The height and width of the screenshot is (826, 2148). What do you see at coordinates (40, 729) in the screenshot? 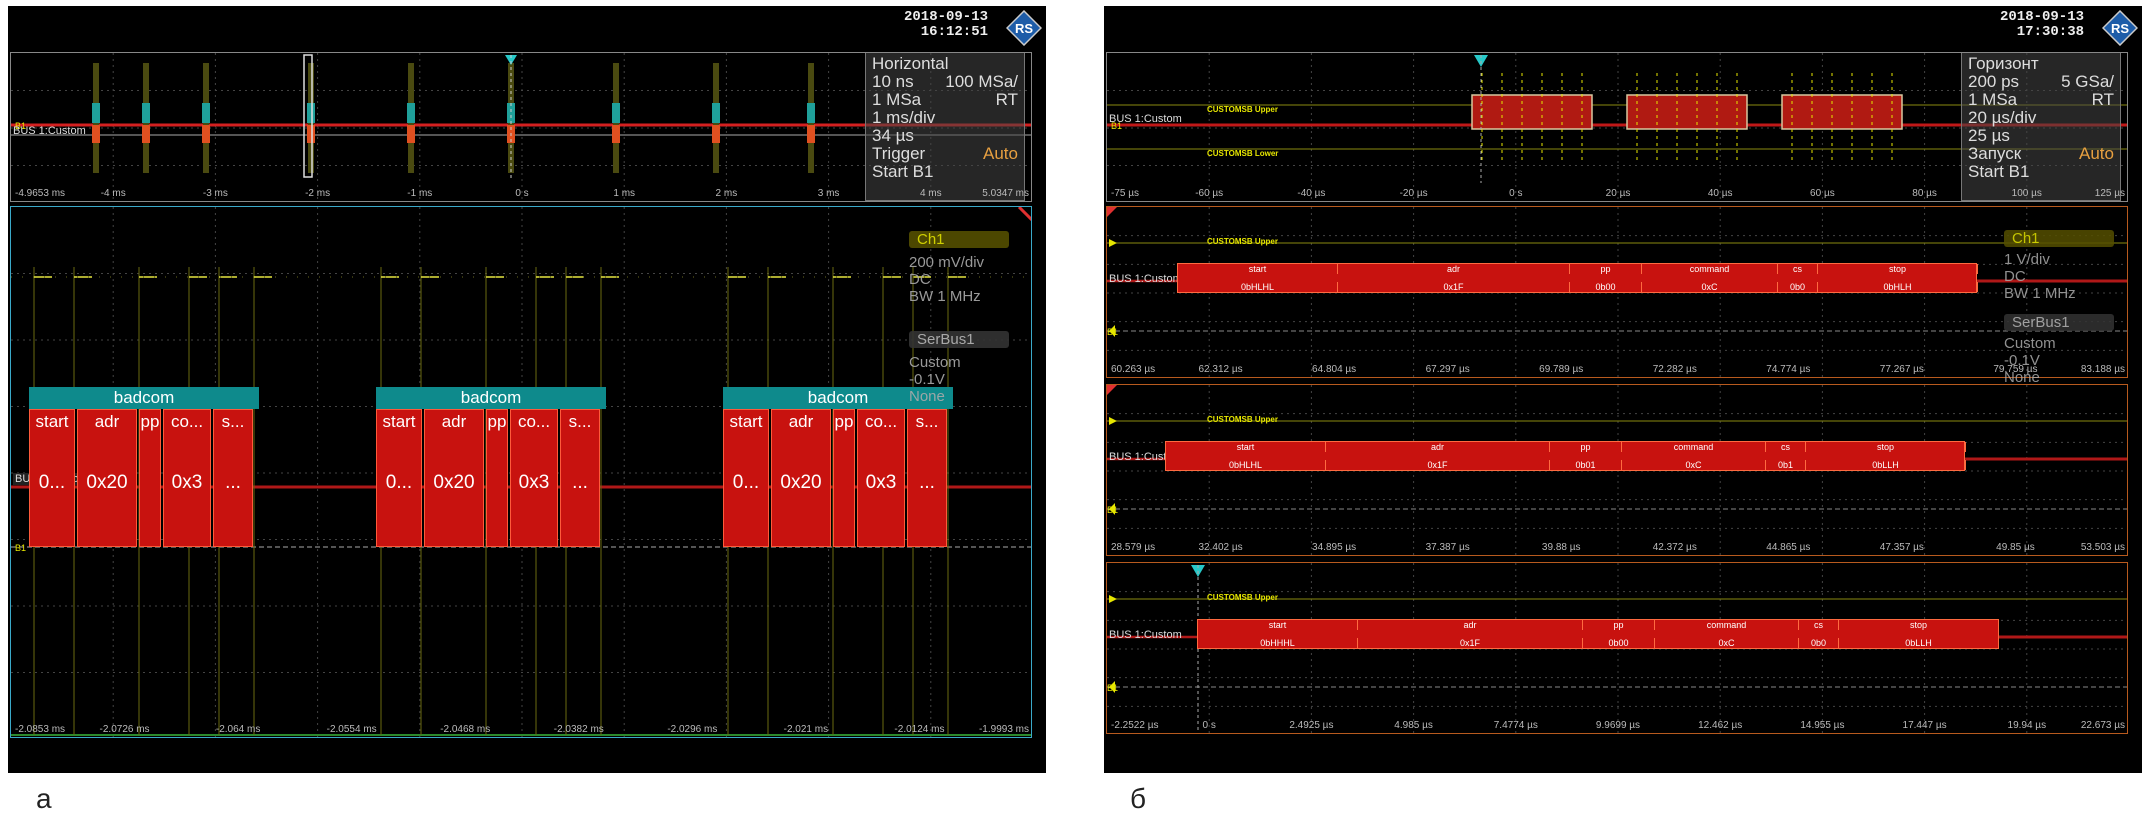
I see `axis-tick-label: -2.0853 ms` at bounding box center [40, 729].